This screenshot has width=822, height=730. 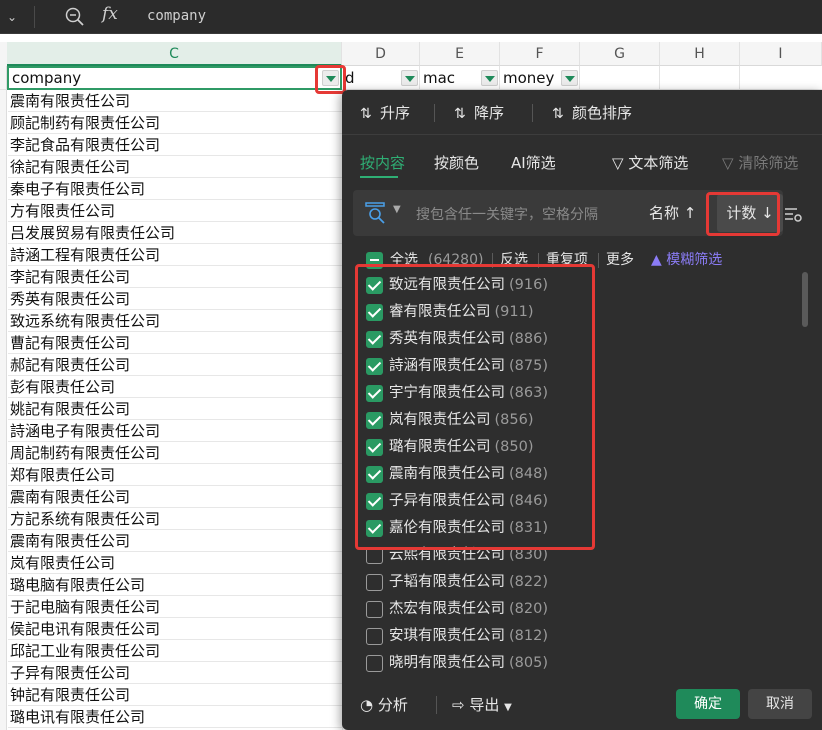 What do you see at coordinates (75, 17) in the screenshot?
I see `zoom-icon` at bounding box center [75, 17].